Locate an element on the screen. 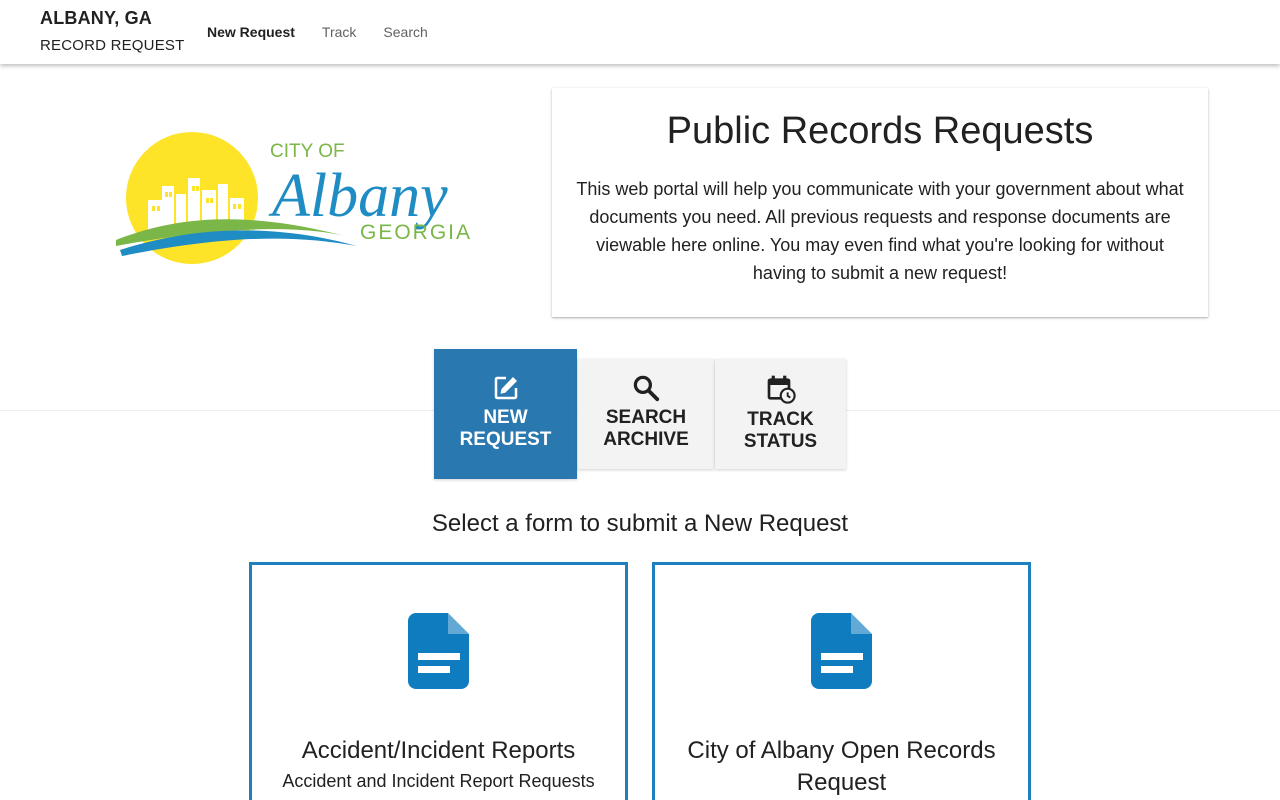  form-description: Accident and Incident Report Requests is located at coordinates (438, 781).